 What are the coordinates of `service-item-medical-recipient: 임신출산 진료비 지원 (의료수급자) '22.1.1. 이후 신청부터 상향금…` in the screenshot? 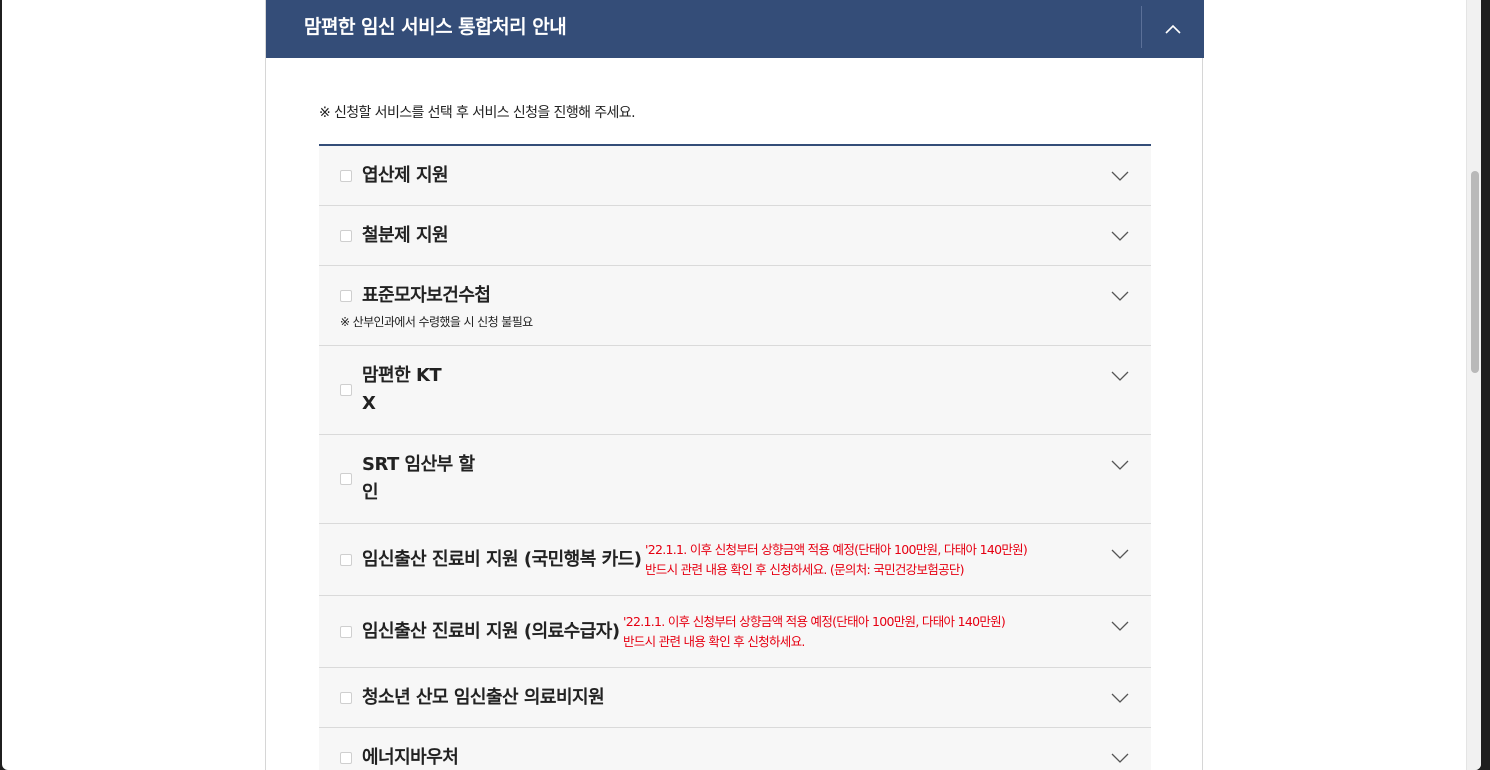 It's located at (735, 632).